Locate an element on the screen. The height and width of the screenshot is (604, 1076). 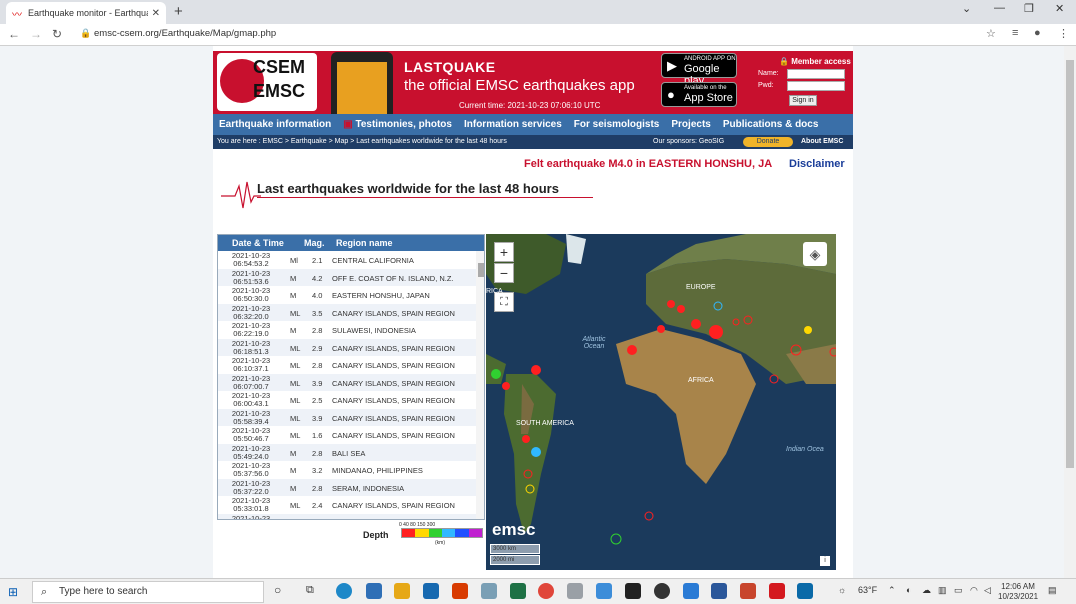
reload-icon: ↻ is located at coordinates (57, 34).